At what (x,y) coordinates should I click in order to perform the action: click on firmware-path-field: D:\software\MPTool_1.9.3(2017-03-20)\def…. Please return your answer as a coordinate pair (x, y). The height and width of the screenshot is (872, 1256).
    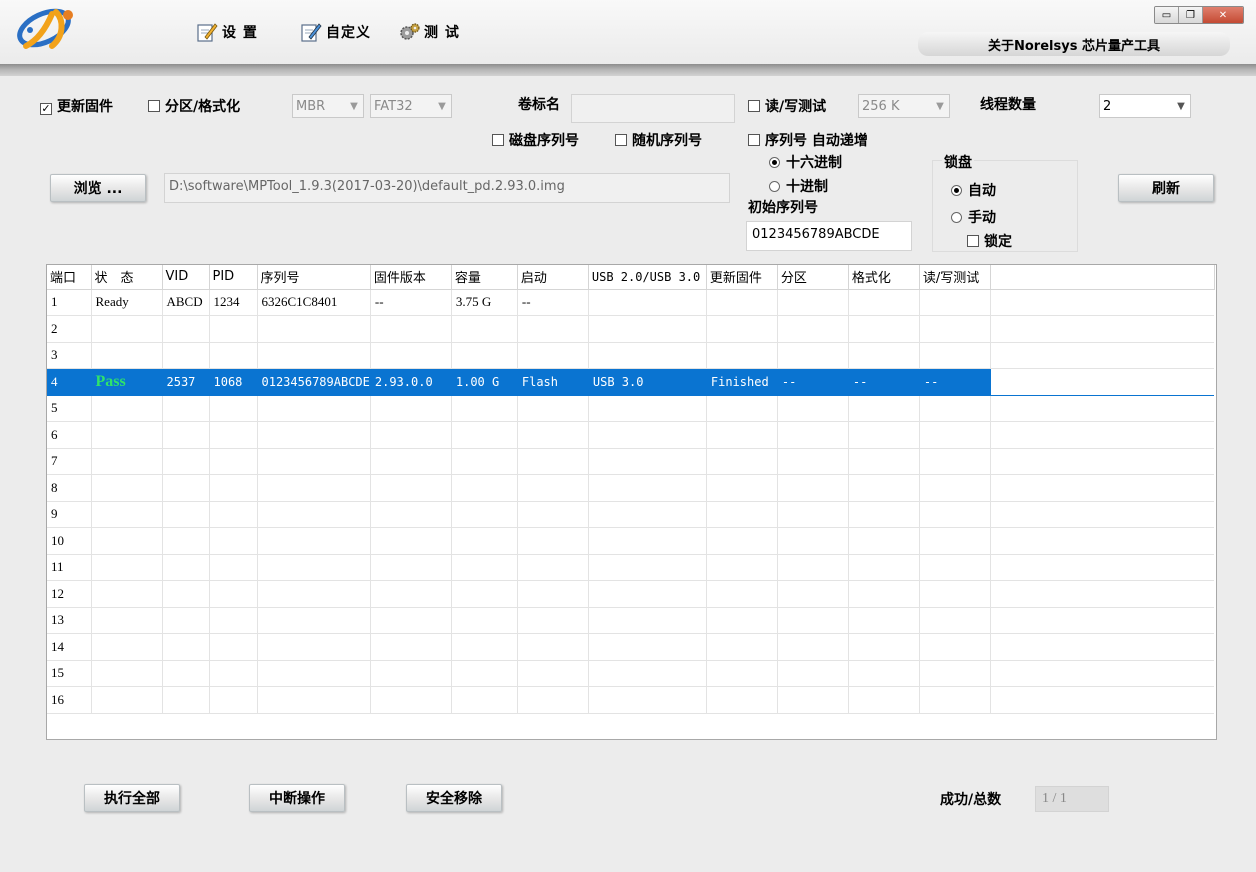
    Looking at the image, I should click on (447, 188).